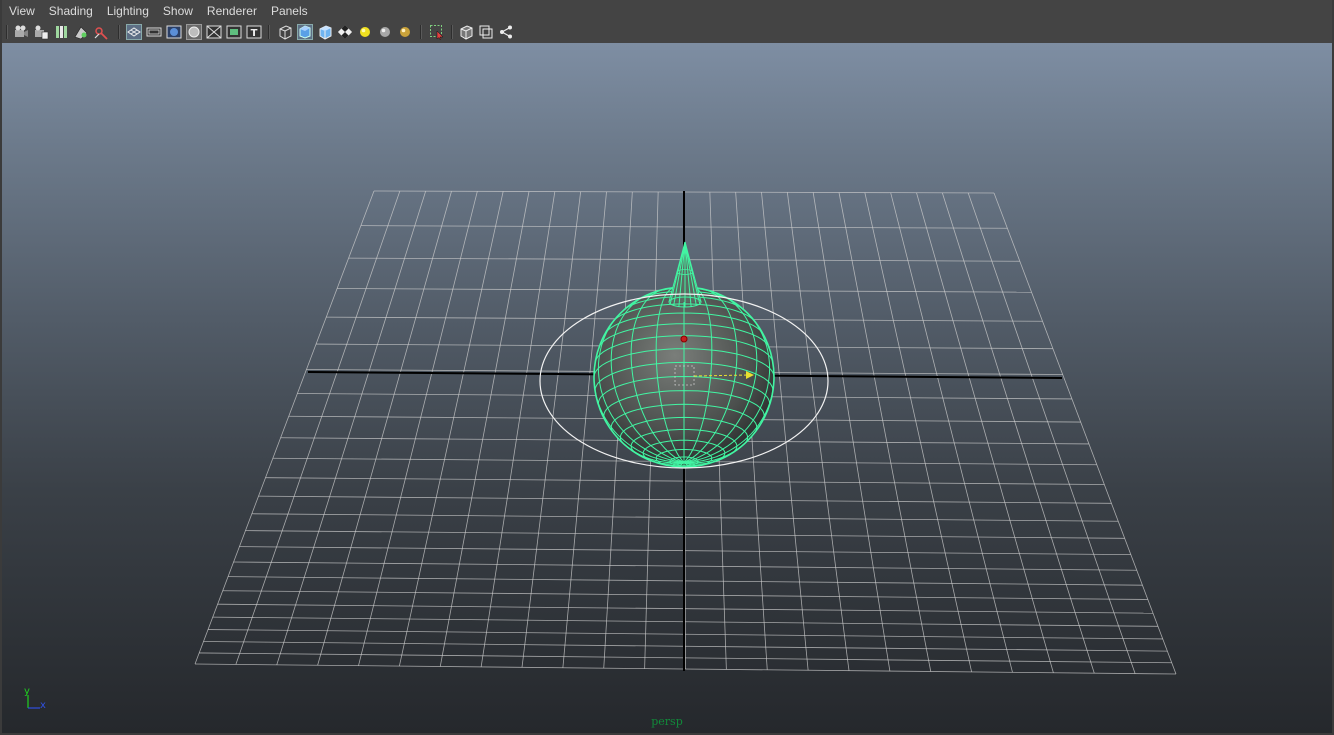  Describe the element at coordinates (365, 32) in the screenshot. I see `use-all-lights-icon` at that location.